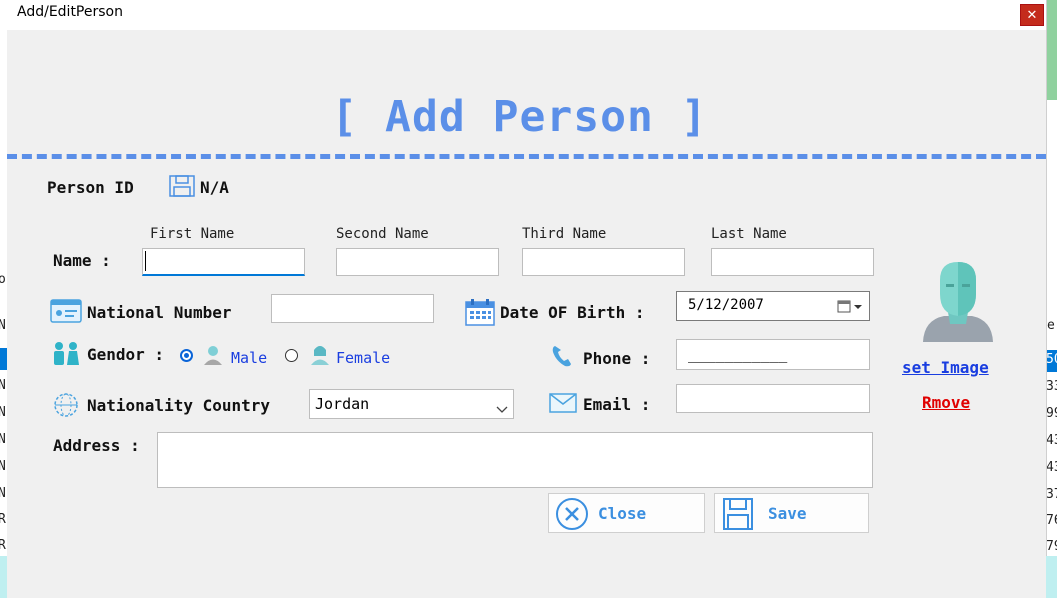 The image size is (1057, 598). What do you see at coordinates (726, 305) in the screenshot?
I see `date-of-birth-value: 5/12/2007` at bounding box center [726, 305].